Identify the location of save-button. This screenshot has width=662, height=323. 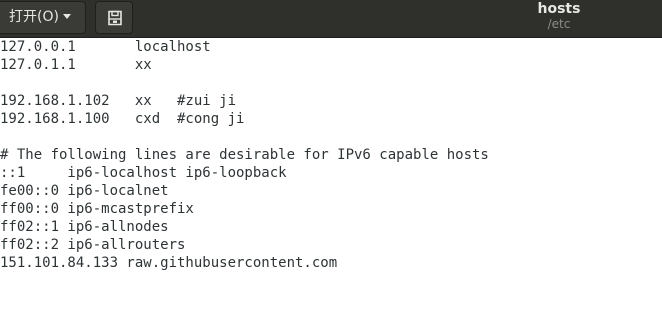
(114, 17).